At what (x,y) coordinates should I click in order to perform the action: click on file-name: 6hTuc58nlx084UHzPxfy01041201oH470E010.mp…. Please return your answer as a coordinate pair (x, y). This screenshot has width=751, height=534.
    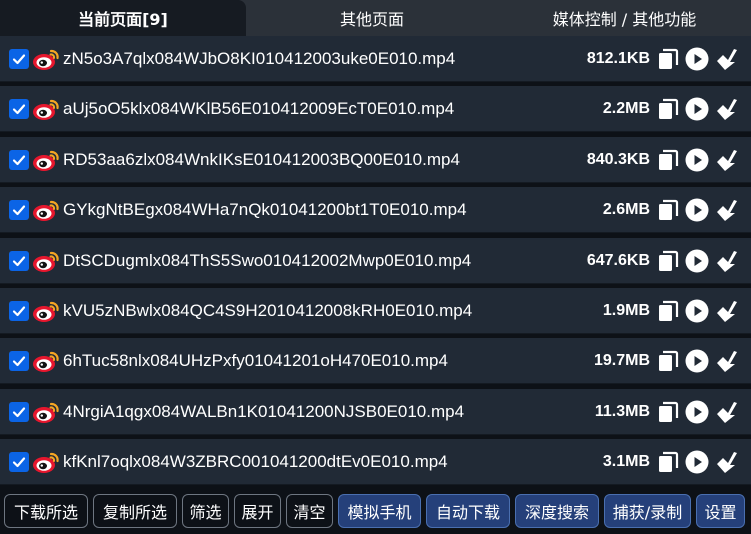
    Looking at the image, I should click on (255, 361).